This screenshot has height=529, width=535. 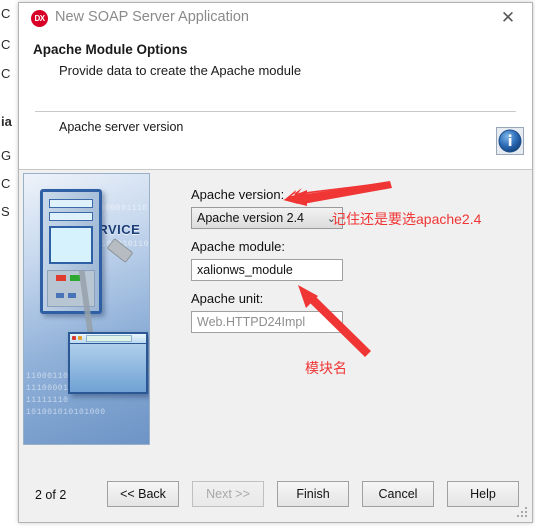 What do you see at coordinates (326, 368) in the screenshot?
I see `annotation-module-note: 模块名` at bounding box center [326, 368].